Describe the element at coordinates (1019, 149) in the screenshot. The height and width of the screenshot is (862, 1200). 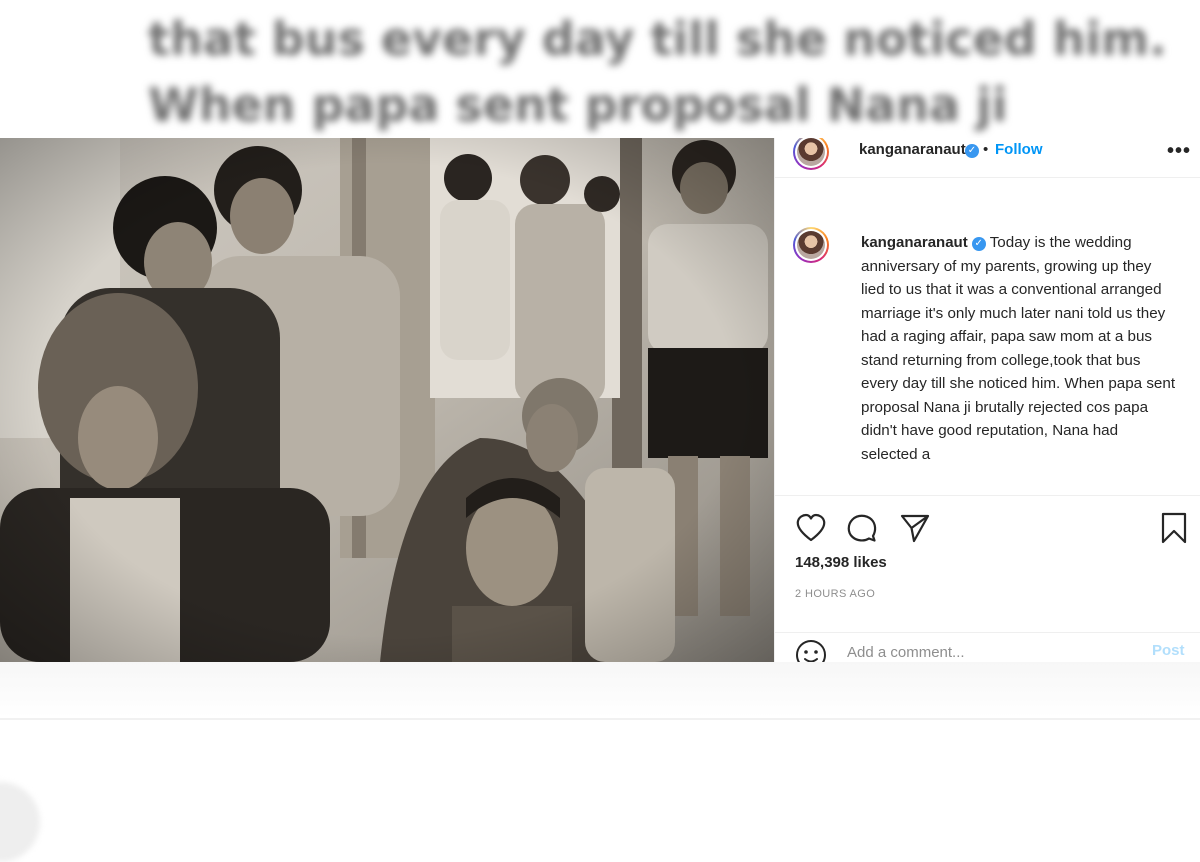
I see `follow-button: Follow` at that location.